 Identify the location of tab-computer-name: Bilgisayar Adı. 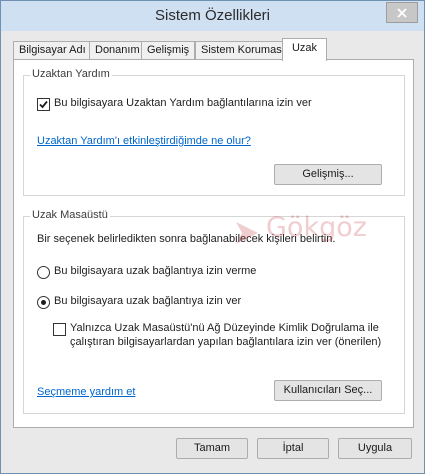
(52, 50).